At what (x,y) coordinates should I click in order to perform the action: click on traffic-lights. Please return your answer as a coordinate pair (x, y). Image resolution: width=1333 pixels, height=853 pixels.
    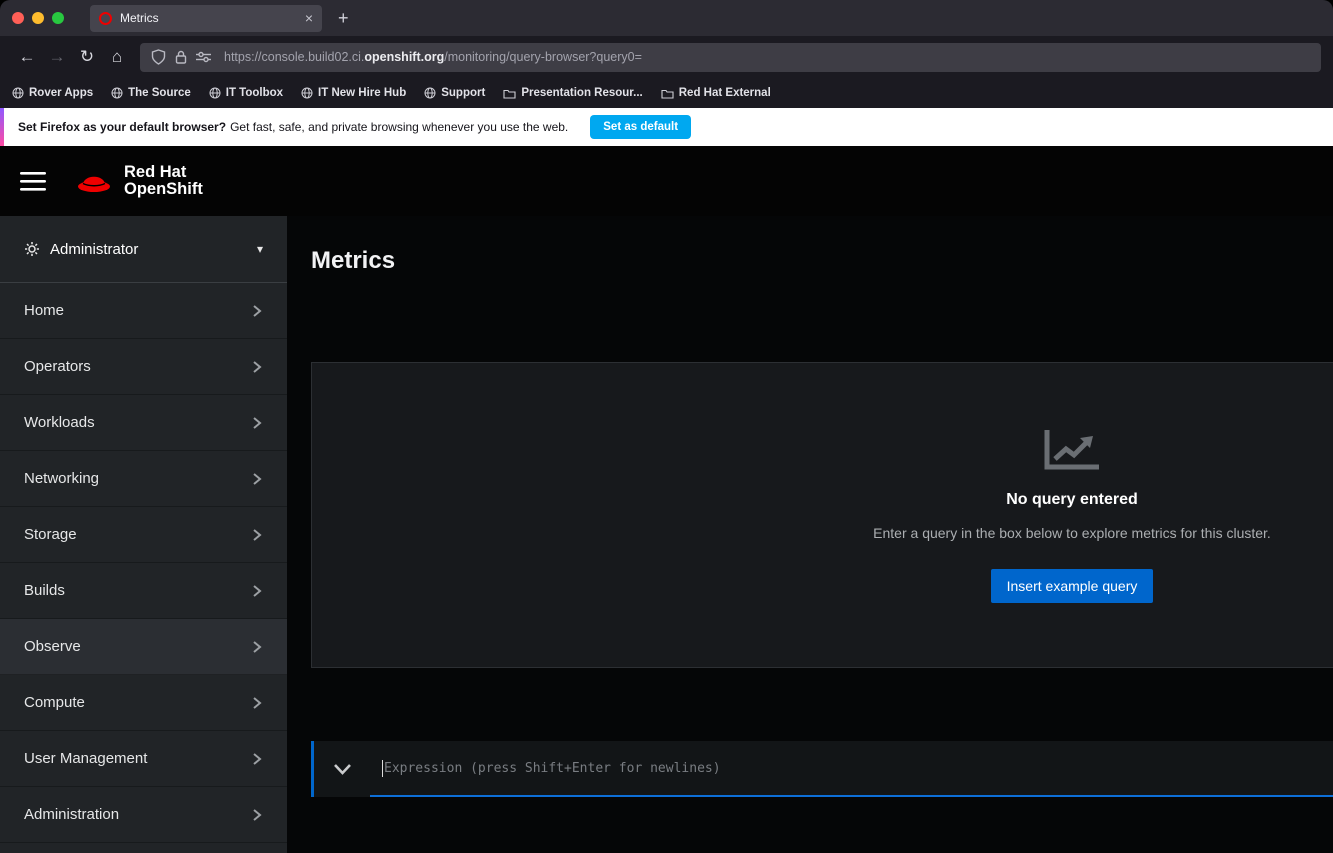
    Looking at the image, I should click on (38, 18).